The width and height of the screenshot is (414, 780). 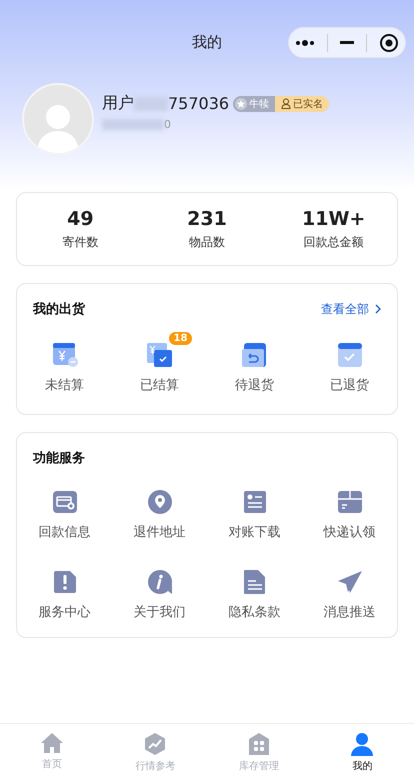 I want to click on info-icon, so click(x=159, y=582).